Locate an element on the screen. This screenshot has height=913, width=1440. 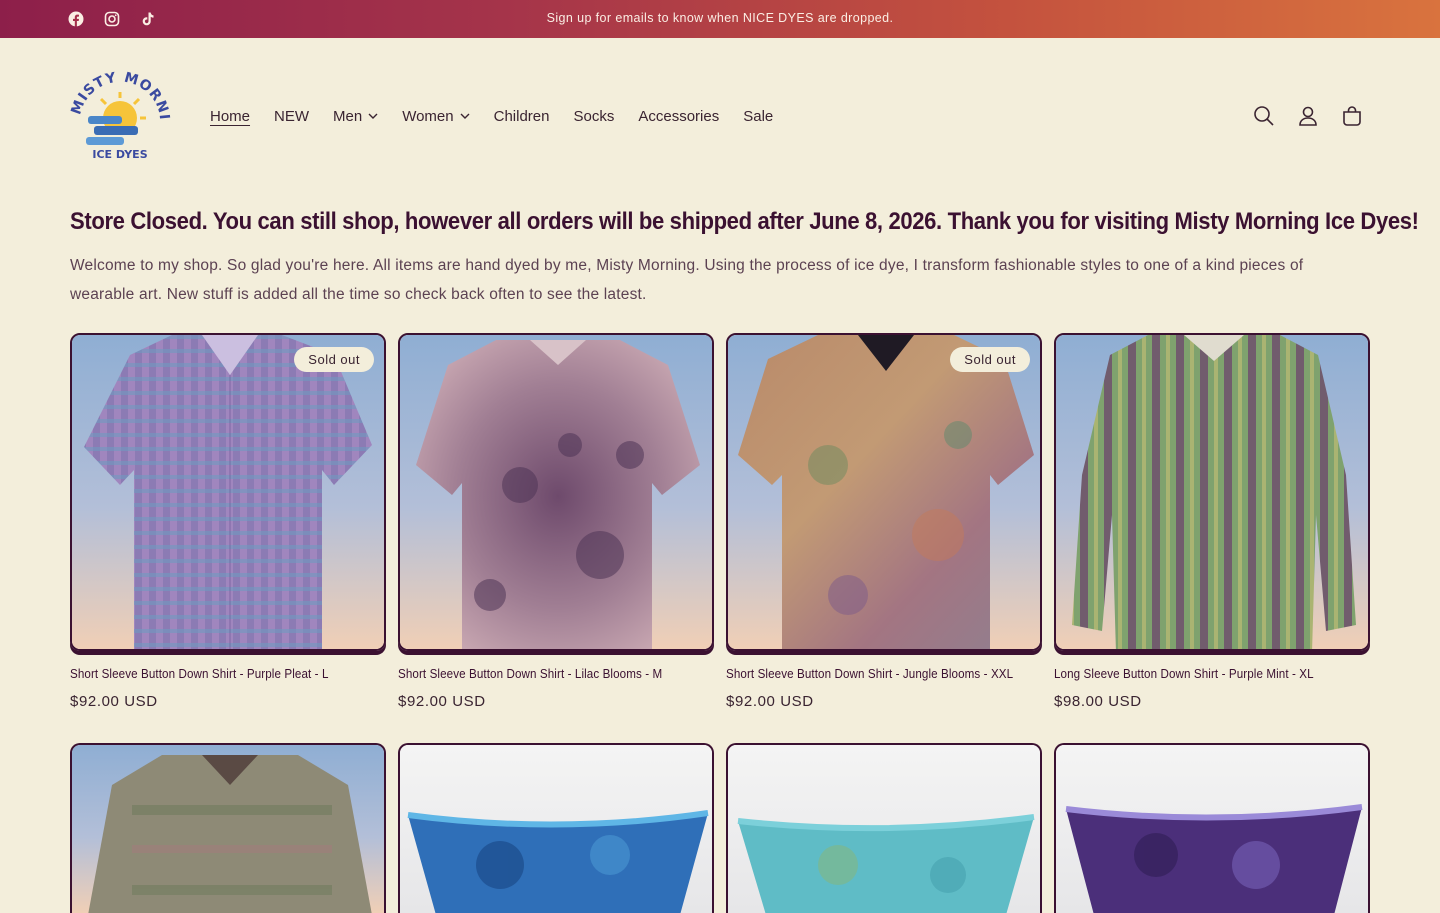
nav-item-socks: Socks is located at coordinates (594, 116).